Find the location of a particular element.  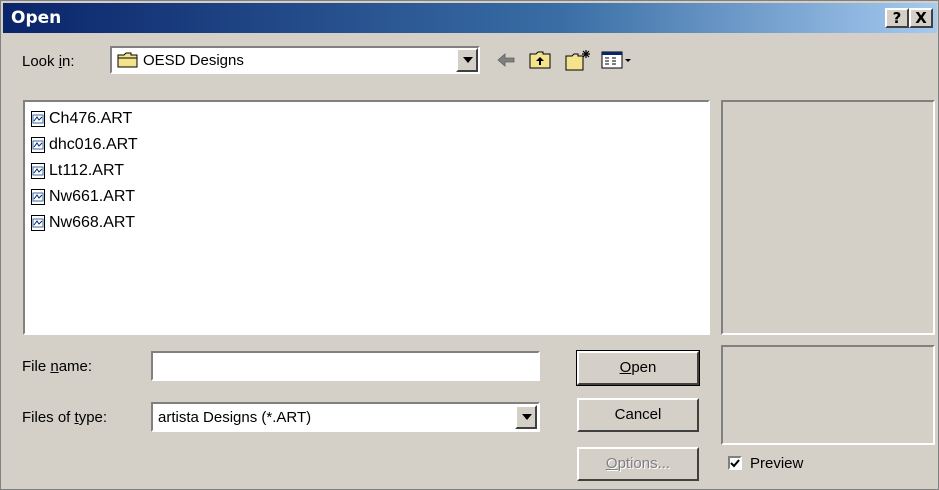

cancel-button: Cancel is located at coordinates (638, 415).